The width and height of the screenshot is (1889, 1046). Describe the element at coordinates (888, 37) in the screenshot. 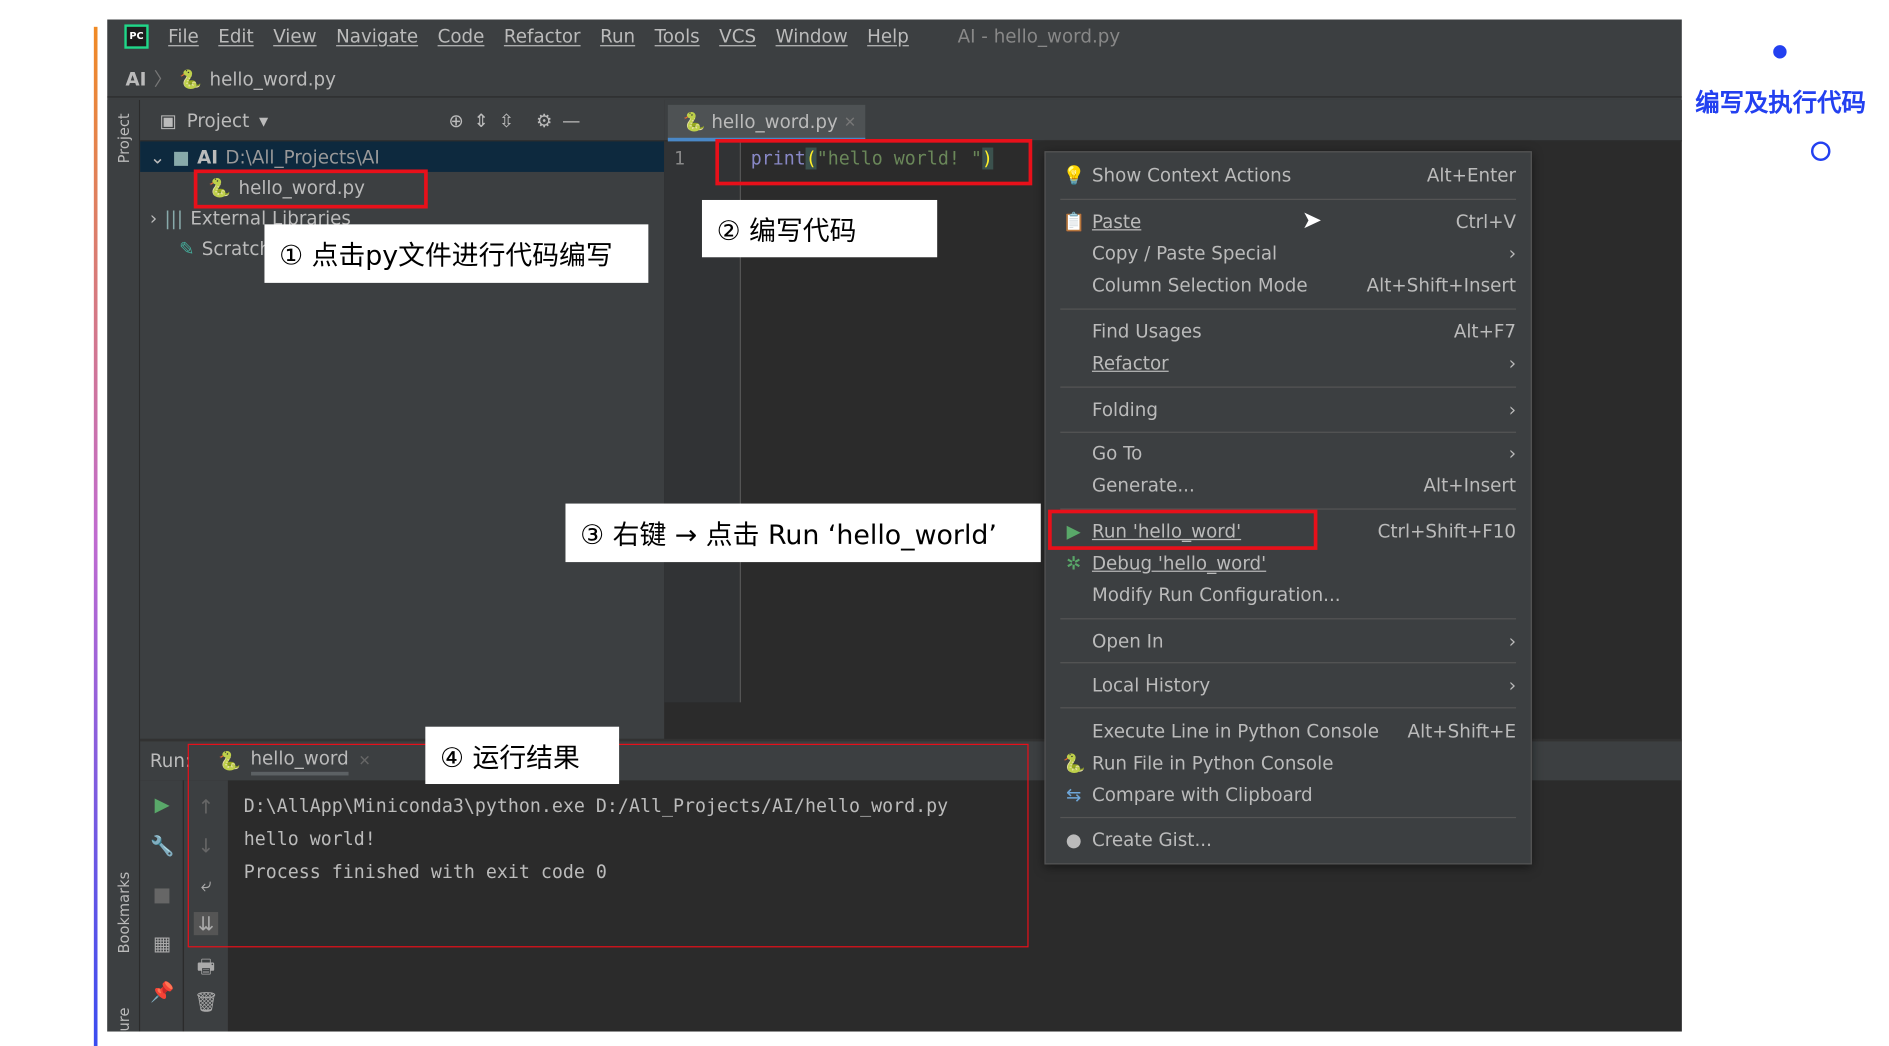

I see `menu-help: Help` at that location.